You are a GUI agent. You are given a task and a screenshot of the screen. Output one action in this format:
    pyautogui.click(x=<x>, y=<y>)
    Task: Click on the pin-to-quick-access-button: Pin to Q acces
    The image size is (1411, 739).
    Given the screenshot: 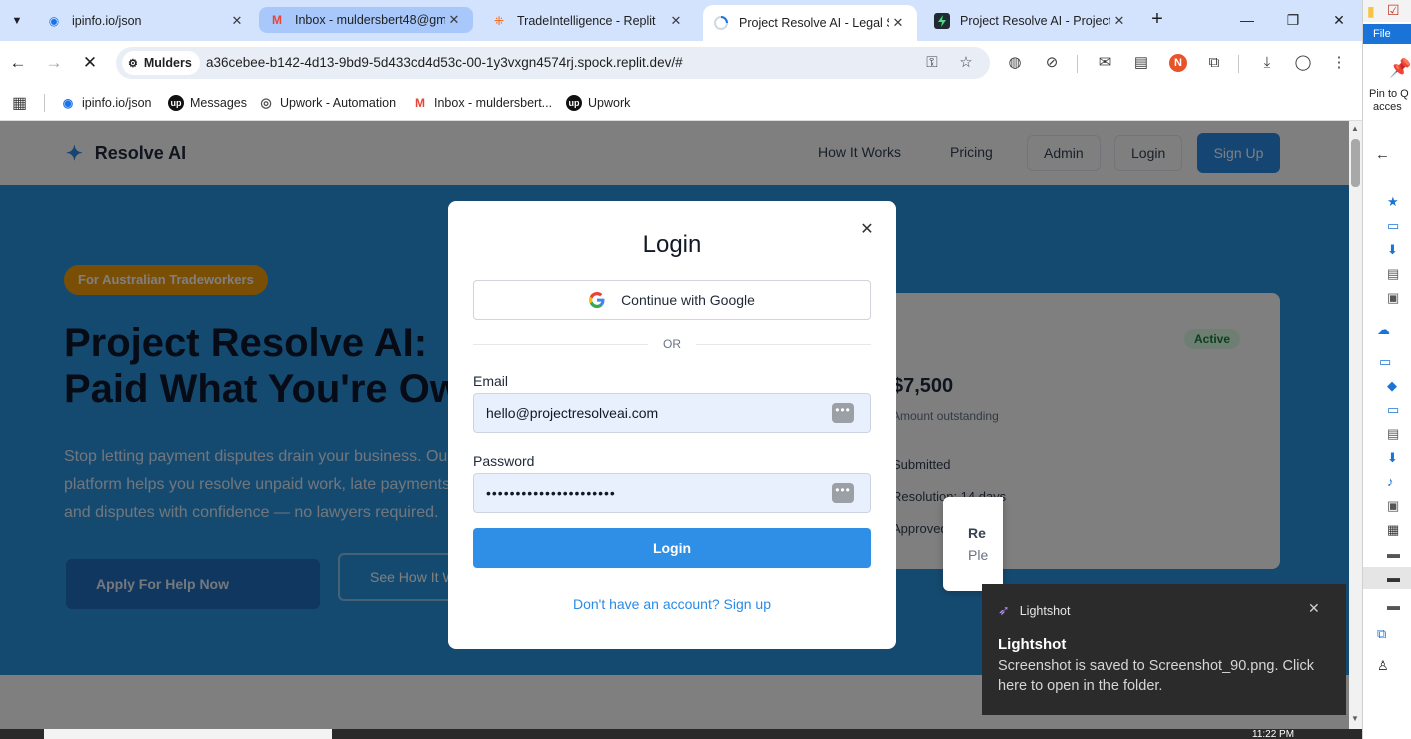 What is the action you would take?
    pyautogui.click(x=1389, y=101)
    